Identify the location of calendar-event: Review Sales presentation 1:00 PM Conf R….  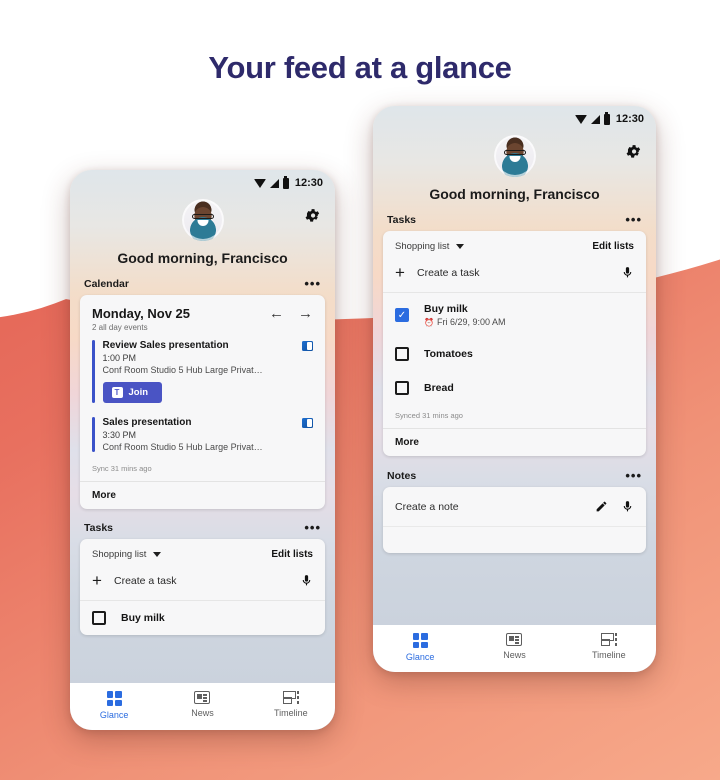
(202, 370).